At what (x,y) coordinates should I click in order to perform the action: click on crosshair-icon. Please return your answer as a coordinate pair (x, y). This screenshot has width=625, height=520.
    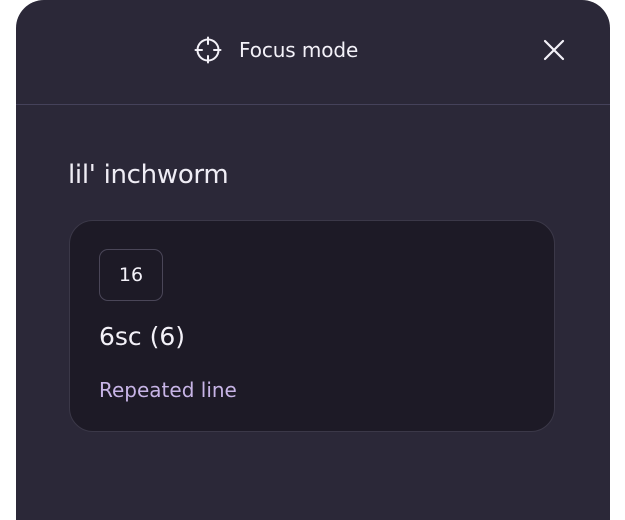
    Looking at the image, I should click on (208, 50).